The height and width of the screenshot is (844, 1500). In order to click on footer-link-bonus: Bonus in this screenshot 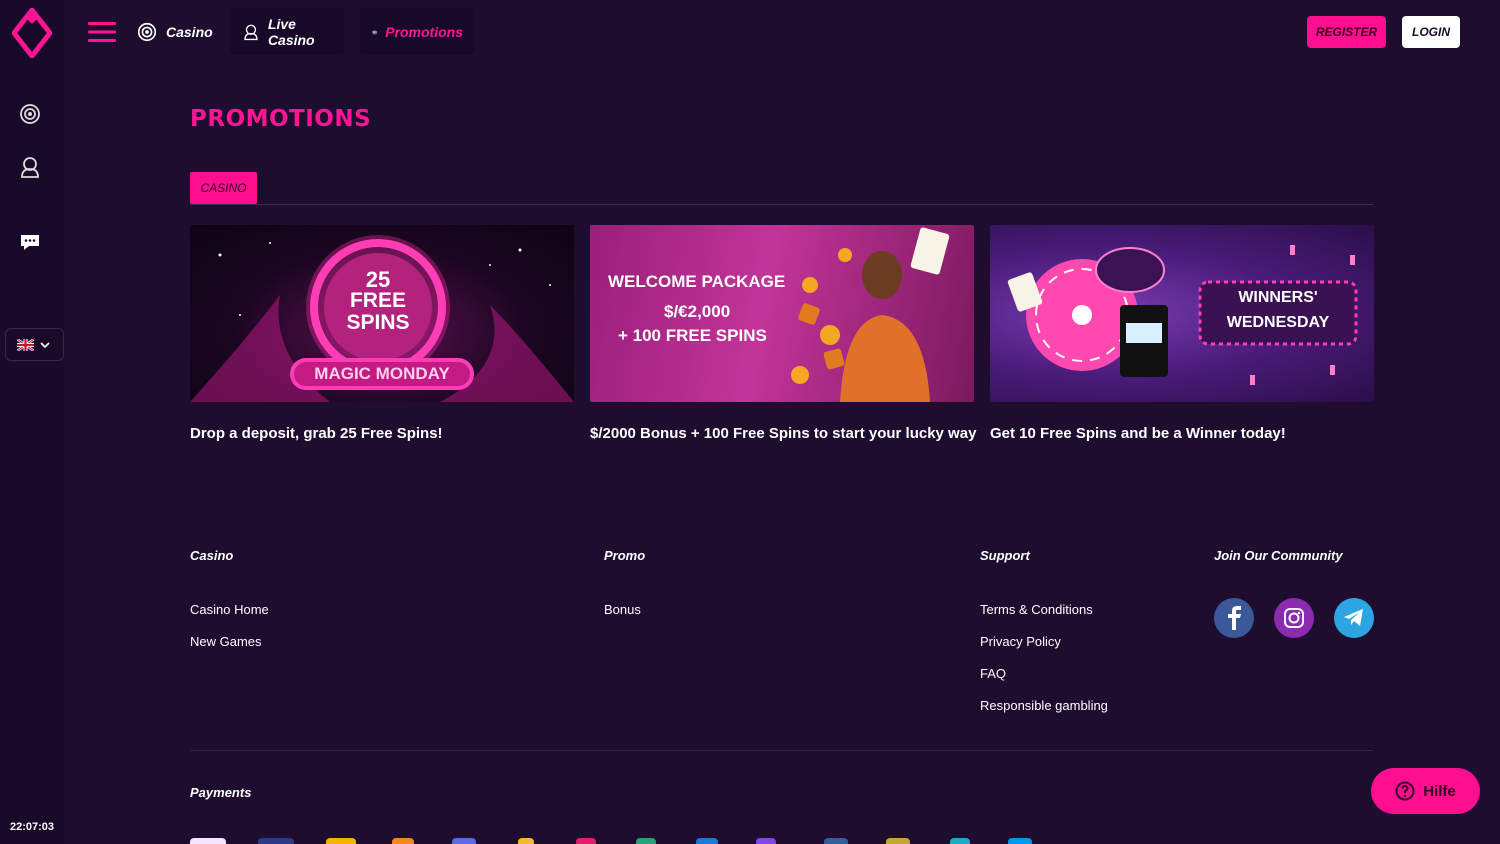, I will do `click(622, 609)`.